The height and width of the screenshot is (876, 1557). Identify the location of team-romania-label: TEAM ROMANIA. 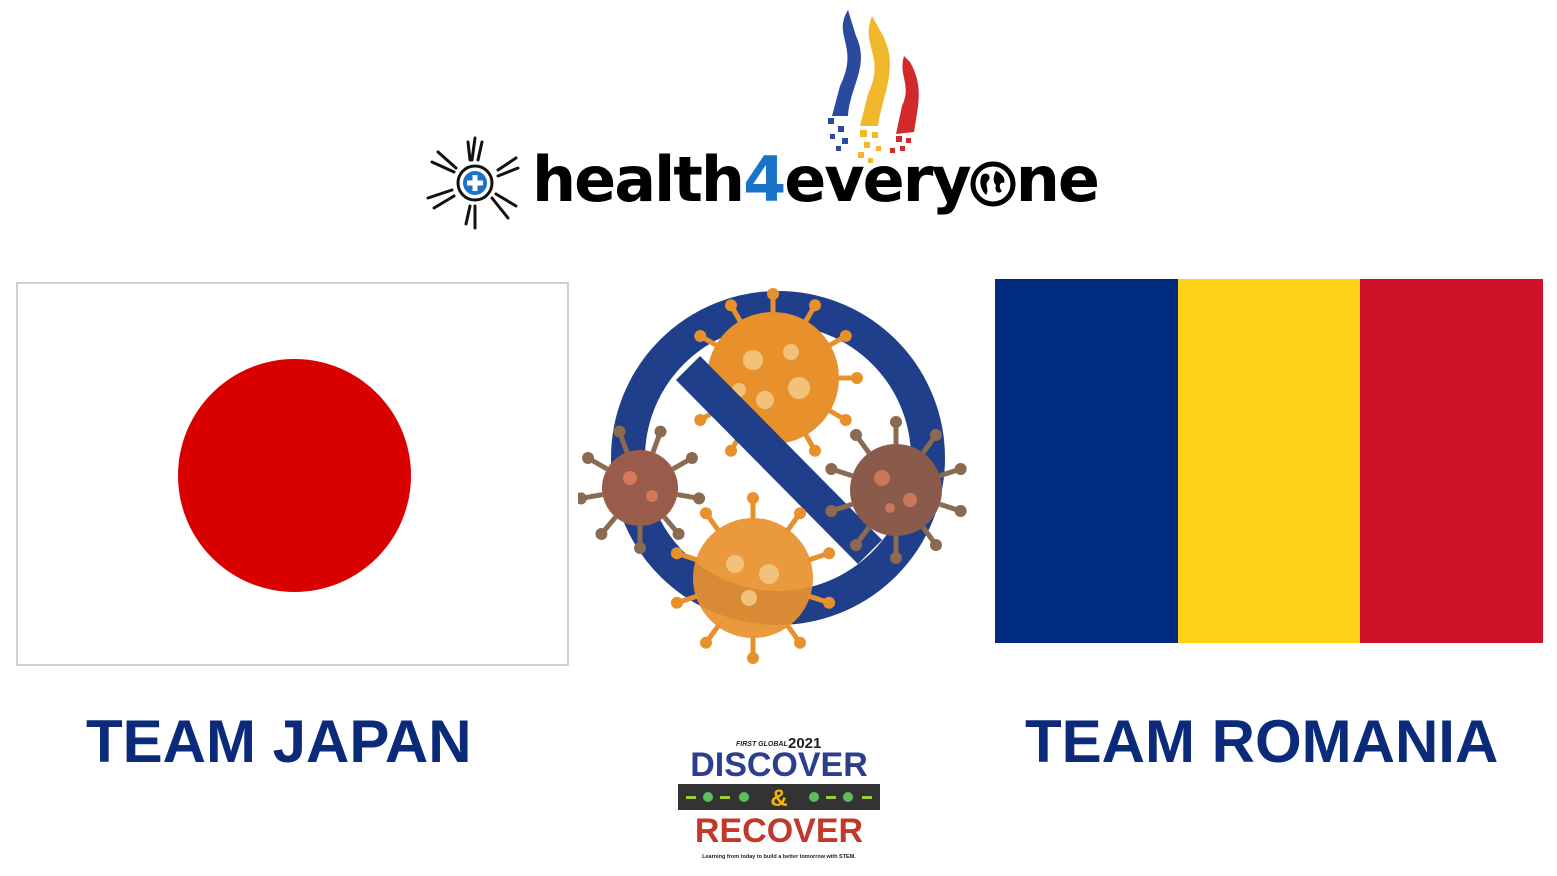
(1262, 741).